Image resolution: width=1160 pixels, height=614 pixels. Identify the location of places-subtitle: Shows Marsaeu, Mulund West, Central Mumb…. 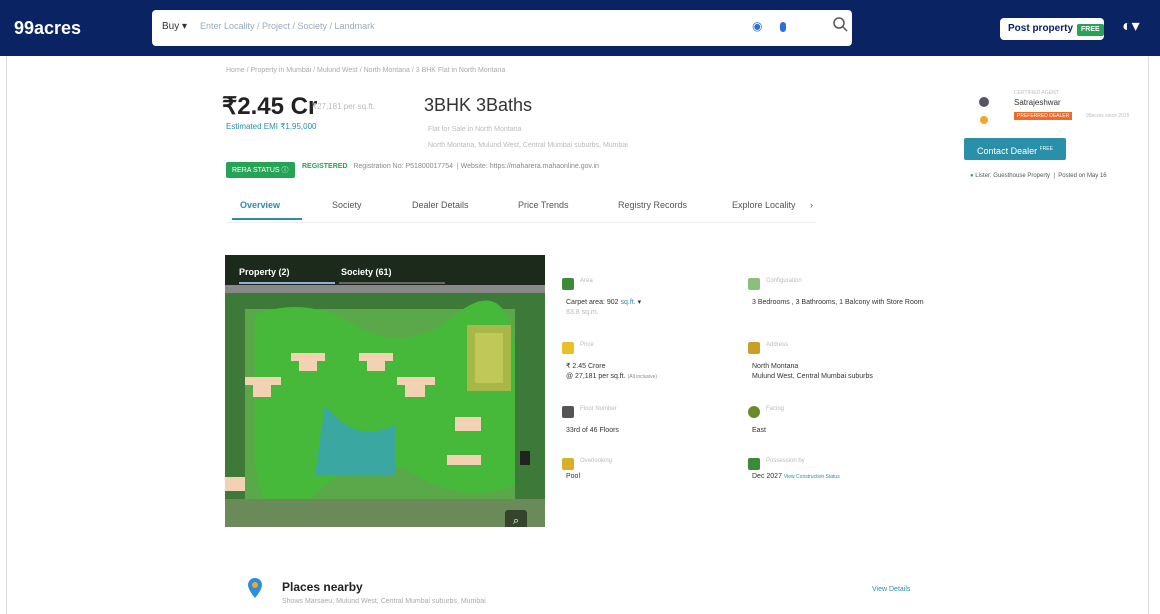
(384, 601).